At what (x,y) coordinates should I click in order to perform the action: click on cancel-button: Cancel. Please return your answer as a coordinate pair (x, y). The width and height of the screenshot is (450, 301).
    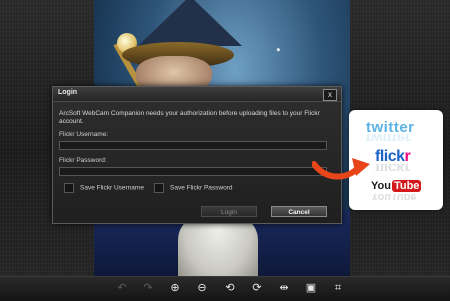
    Looking at the image, I should click on (299, 211).